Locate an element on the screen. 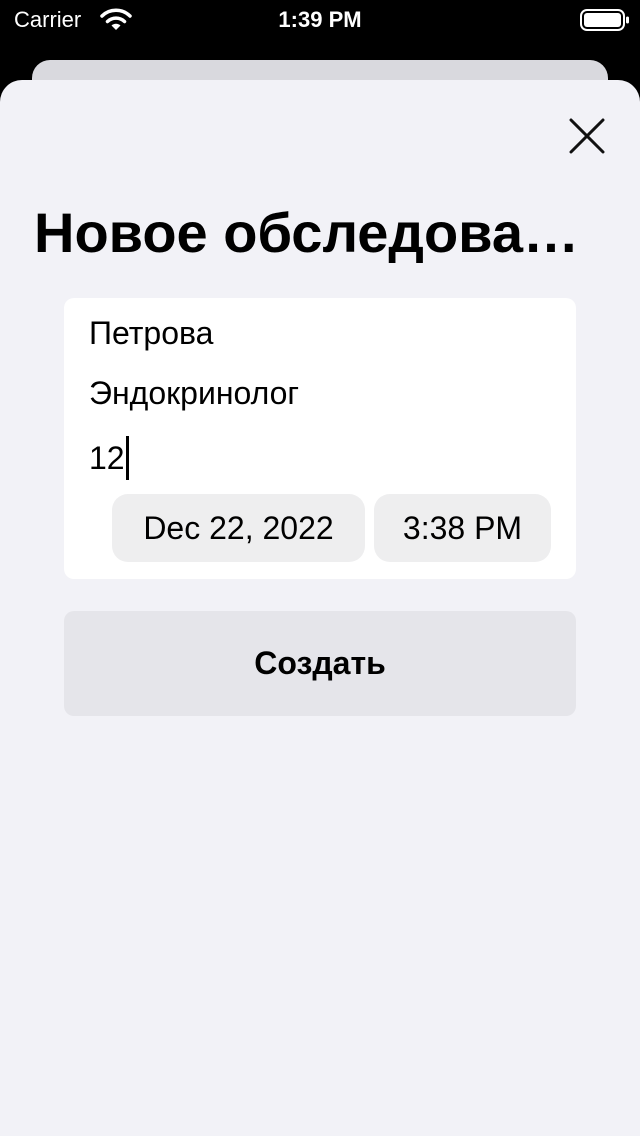  patient-name-value: Петрова is located at coordinates (151, 333).